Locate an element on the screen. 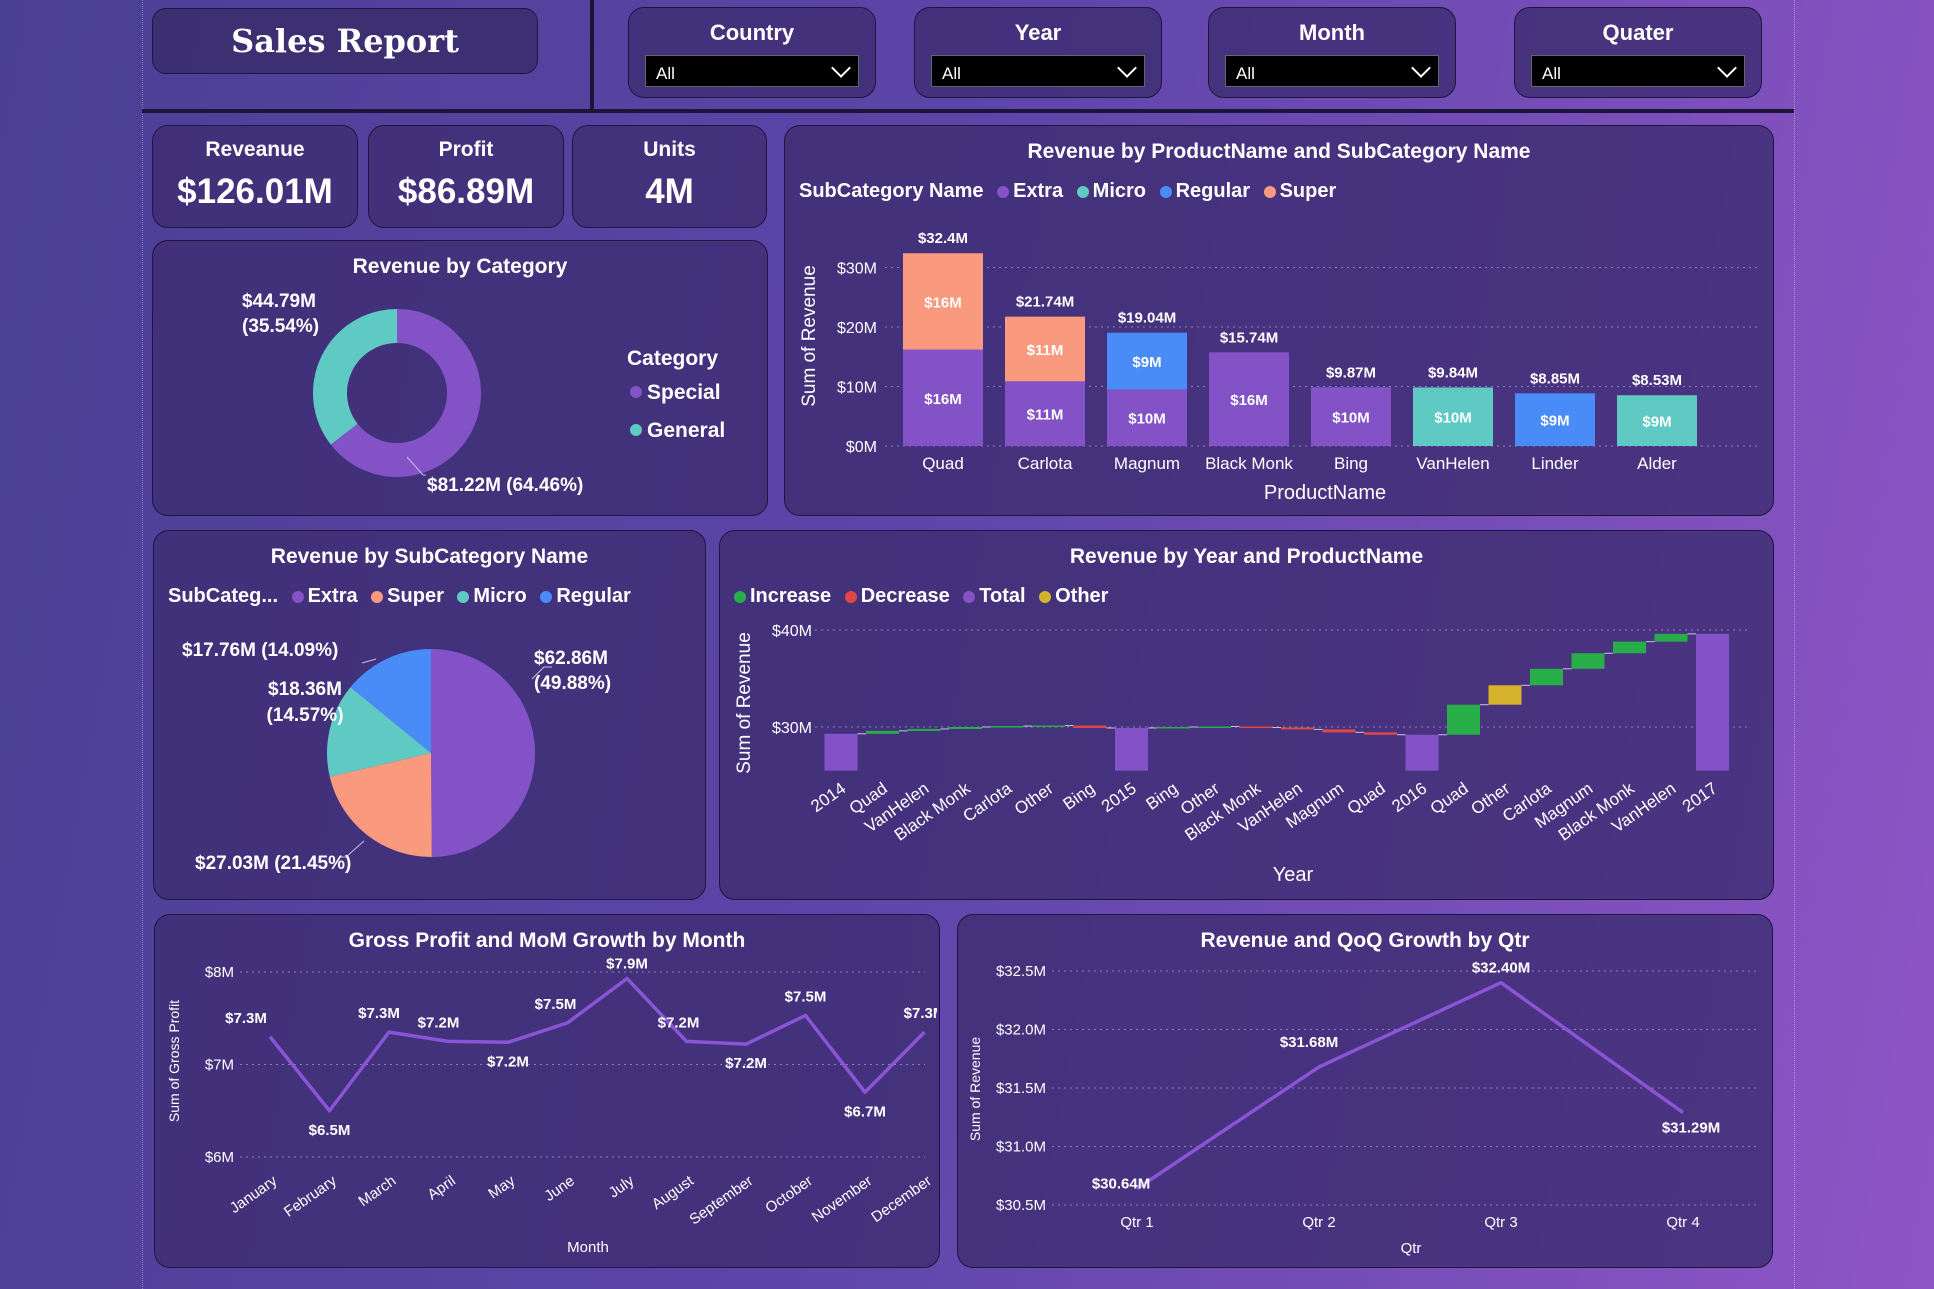 The image size is (1934, 1289). segment-label: $10M is located at coordinates (1351, 418).